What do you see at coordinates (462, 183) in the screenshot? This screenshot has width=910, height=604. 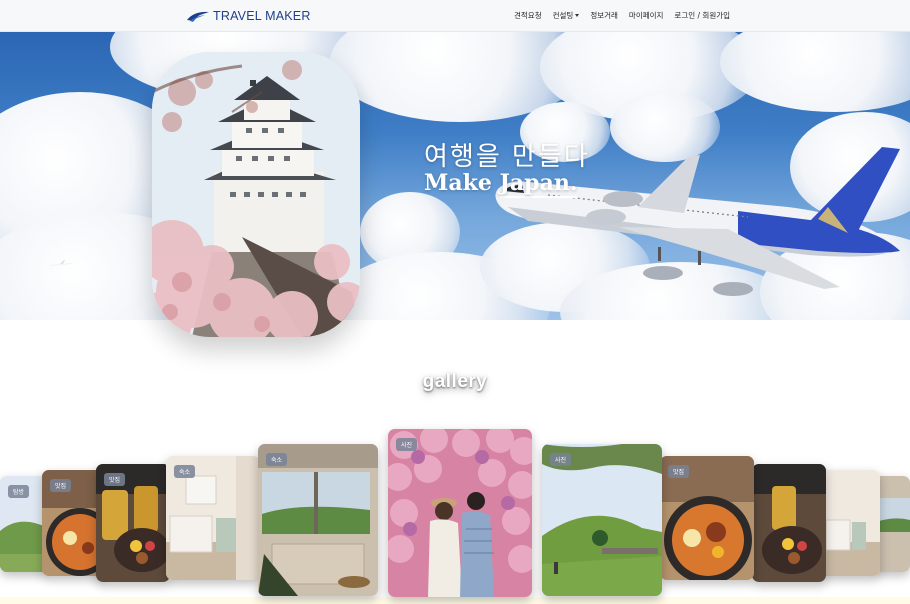 I see `hero-title-prefix: Make` at bounding box center [462, 183].